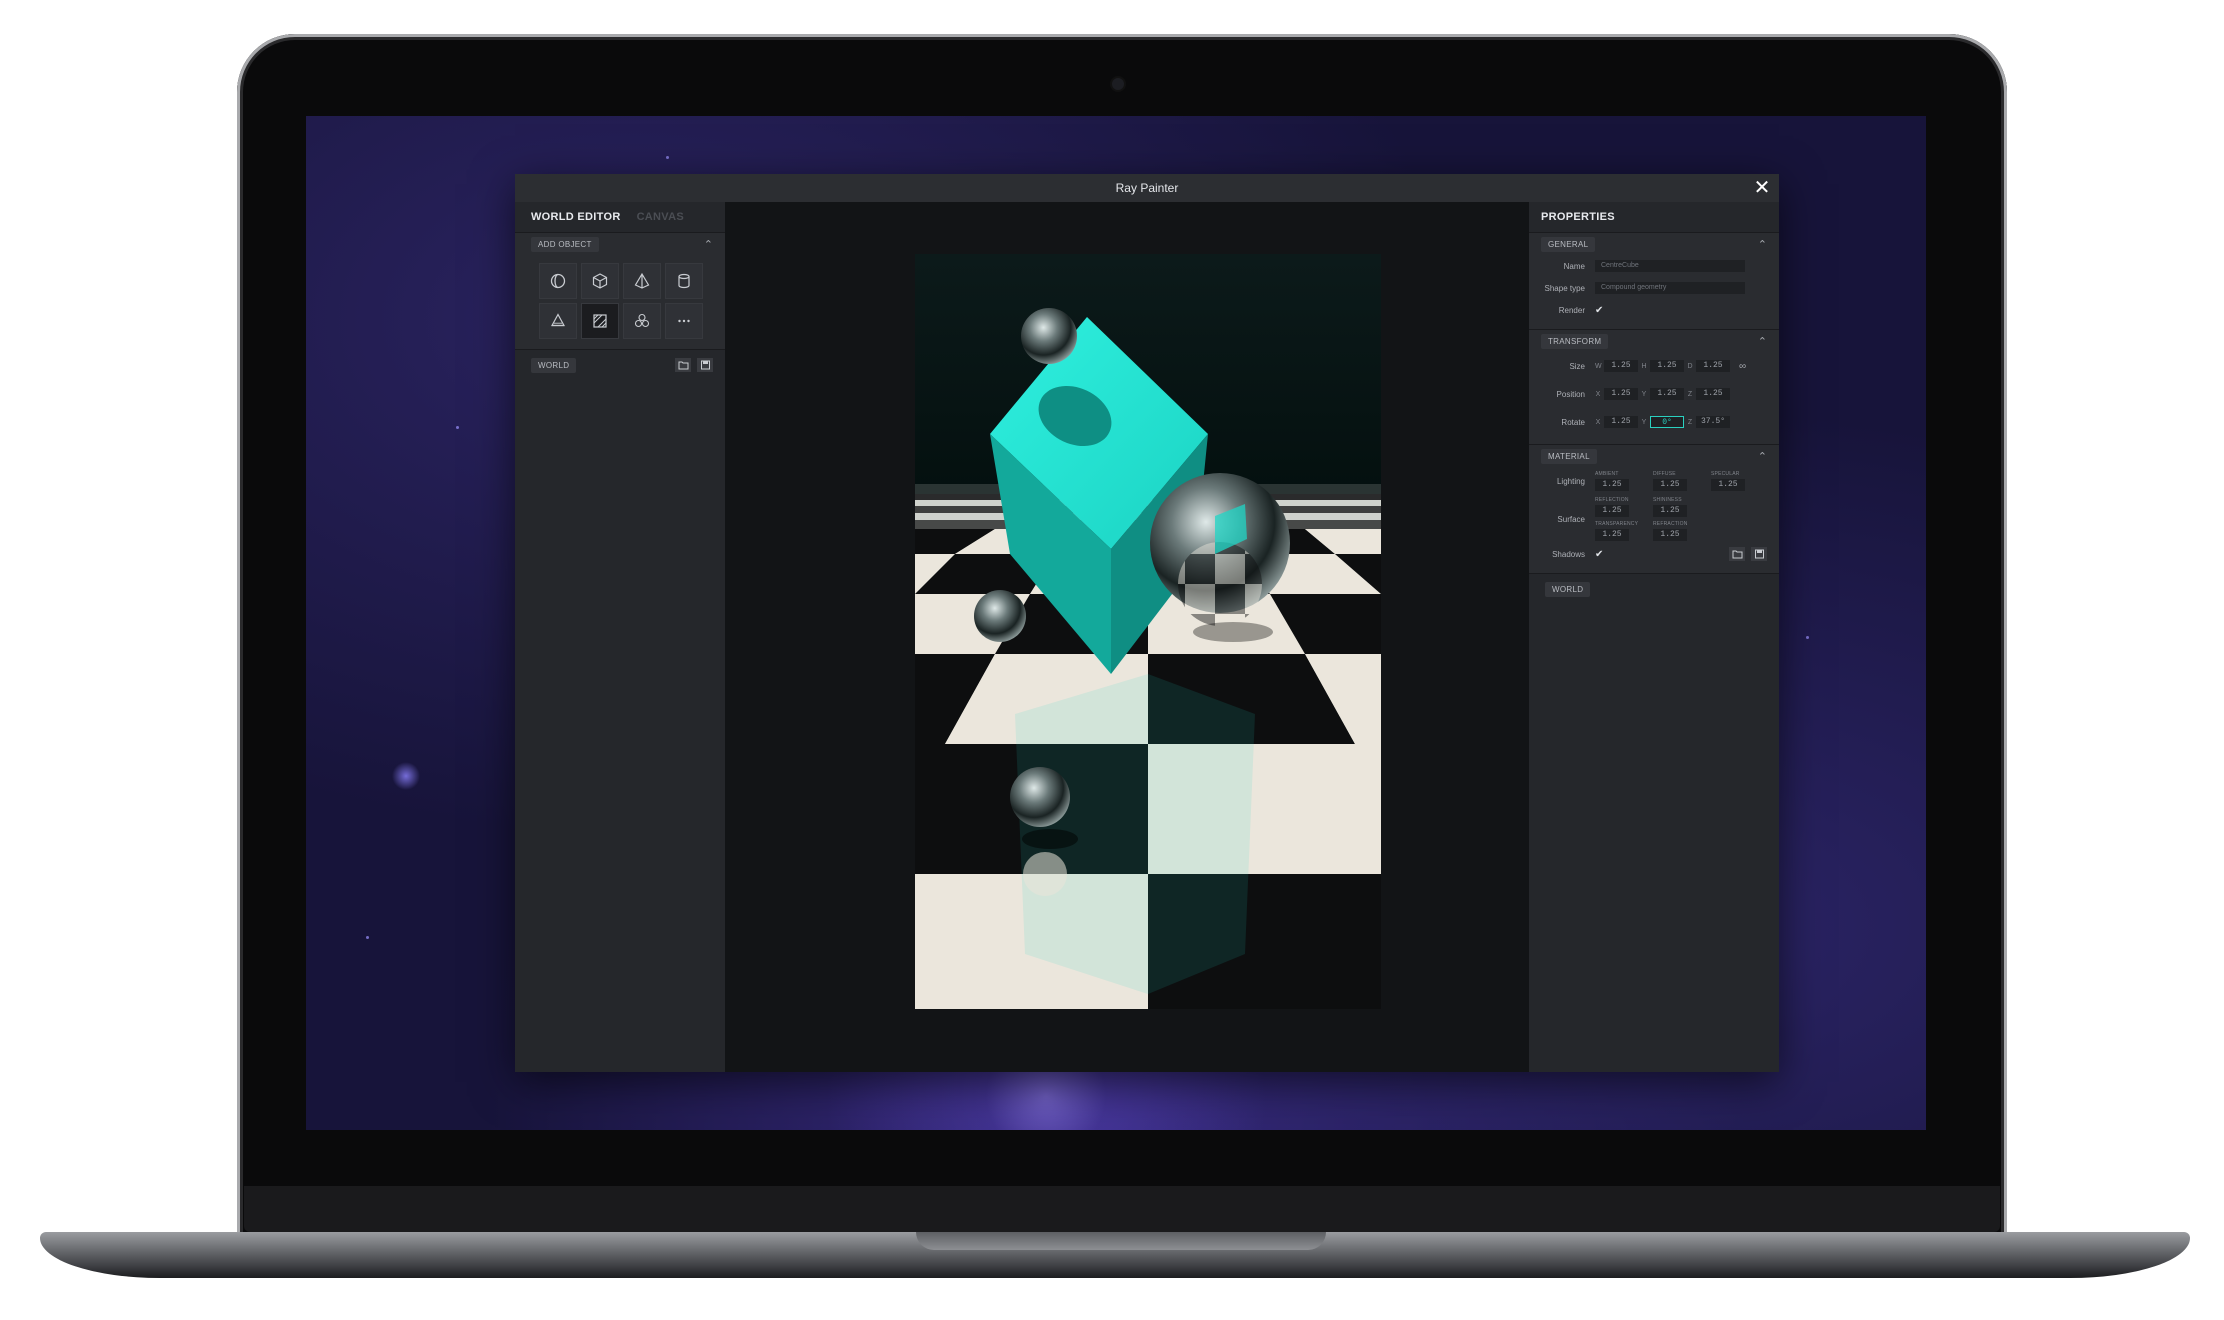 This screenshot has width=2224, height=1320. What do you see at coordinates (1670, 485) in the screenshot?
I see `diffuse-field: 1.25` at bounding box center [1670, 485].